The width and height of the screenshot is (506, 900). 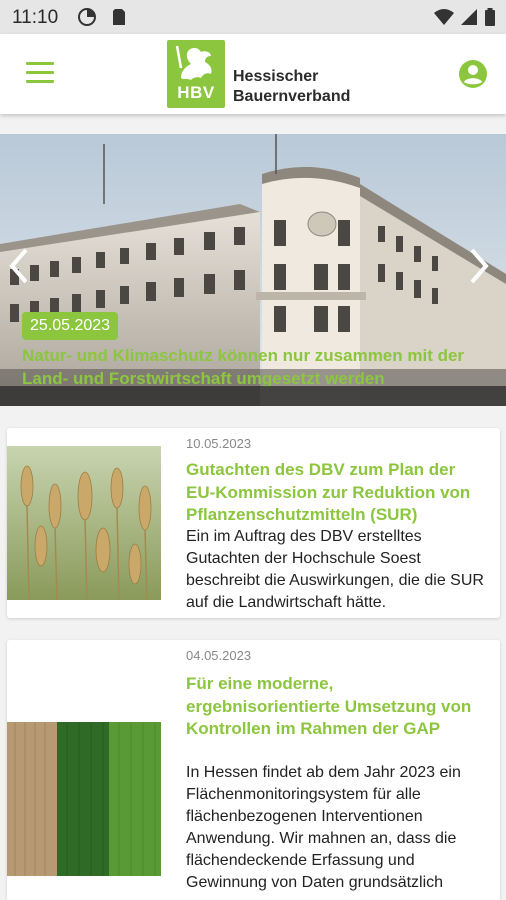 I want to click on hero-date-badge: 25.05.2023, so click(x=70, y=326).